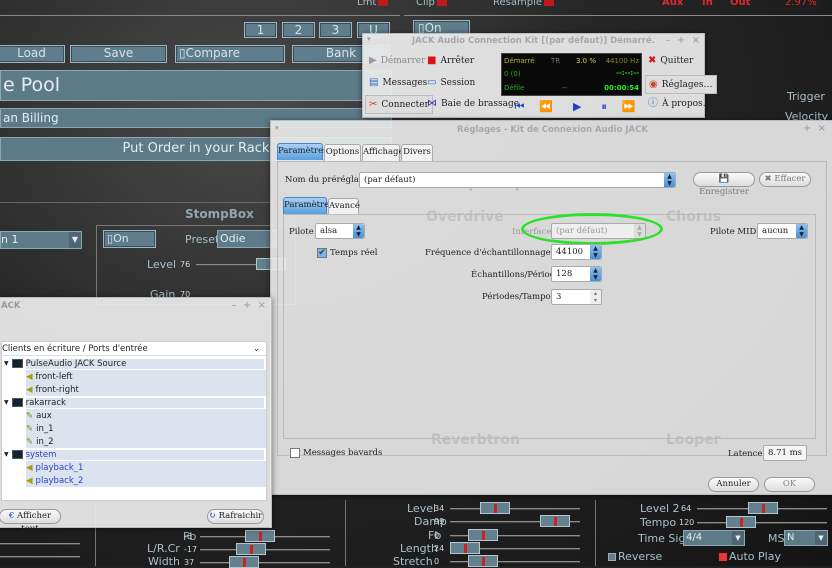 The width and height of the screenshot is (832, 568). I want to click on pause-icon: ⏸, so click(604, 107).